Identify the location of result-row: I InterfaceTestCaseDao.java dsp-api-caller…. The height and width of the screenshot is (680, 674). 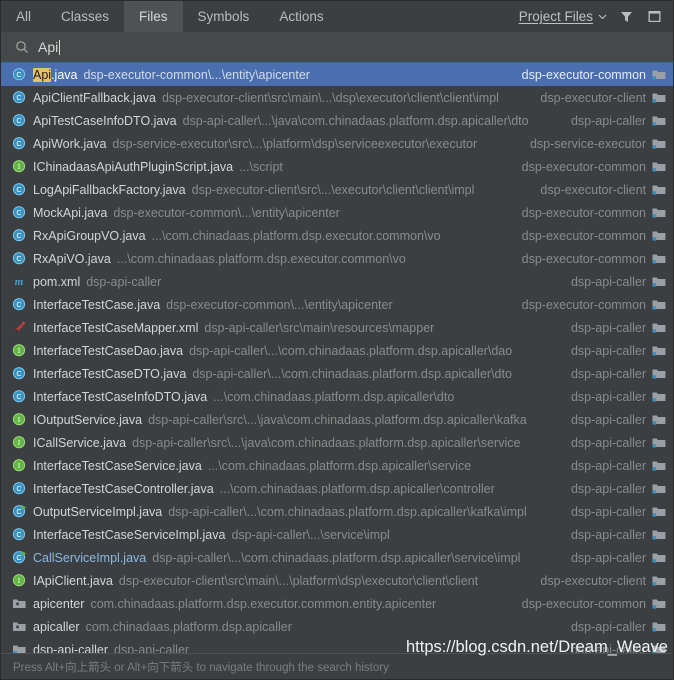
(337, 350).